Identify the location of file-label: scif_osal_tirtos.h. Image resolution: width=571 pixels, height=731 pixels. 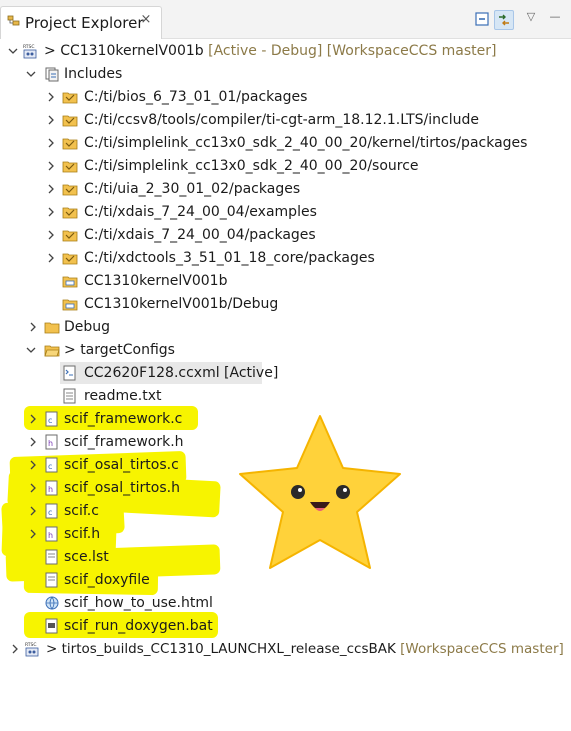
(122, 488).